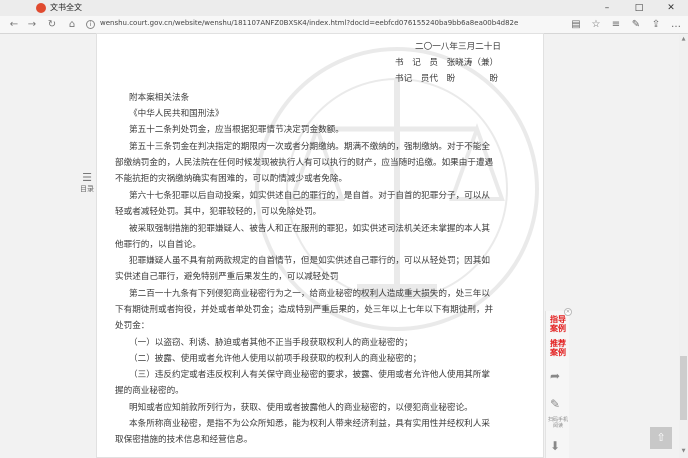 The height and width of the screenshot is (458, 688). I want to click on back-to-top-button: ⇧, so click(661, 438).